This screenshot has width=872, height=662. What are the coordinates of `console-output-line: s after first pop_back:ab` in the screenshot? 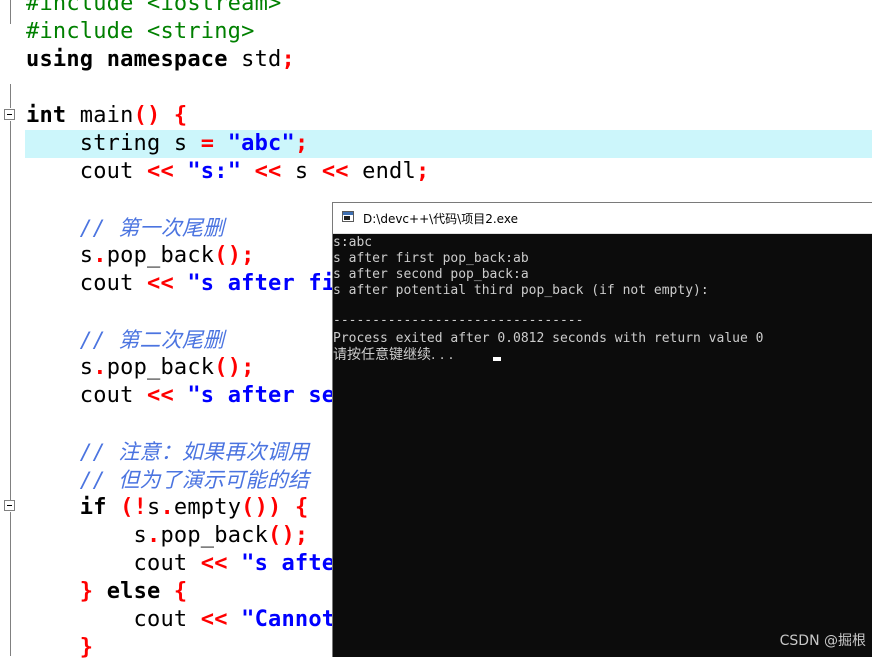 It's located at (431, 258).